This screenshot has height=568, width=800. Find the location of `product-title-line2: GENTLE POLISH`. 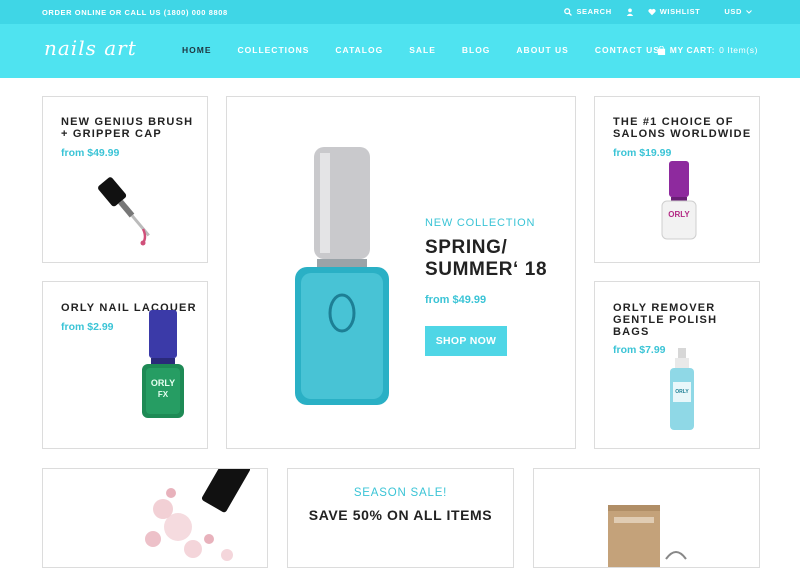

product-title-line2: GENTLE POLISH is located at coordinates (665, 320).